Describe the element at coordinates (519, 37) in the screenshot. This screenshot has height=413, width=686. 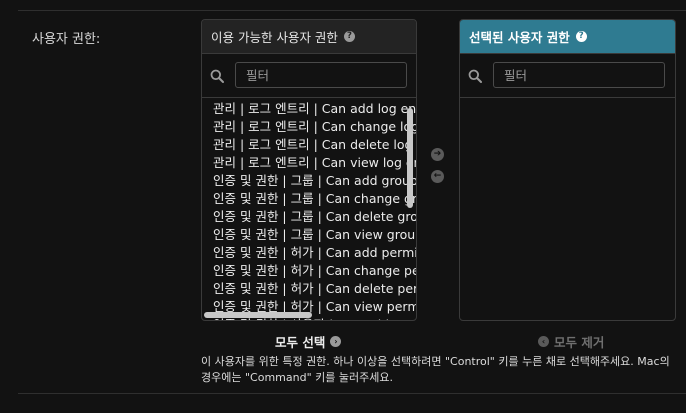
I see `chosen-title: 선택된 사용자 권한` at that location.